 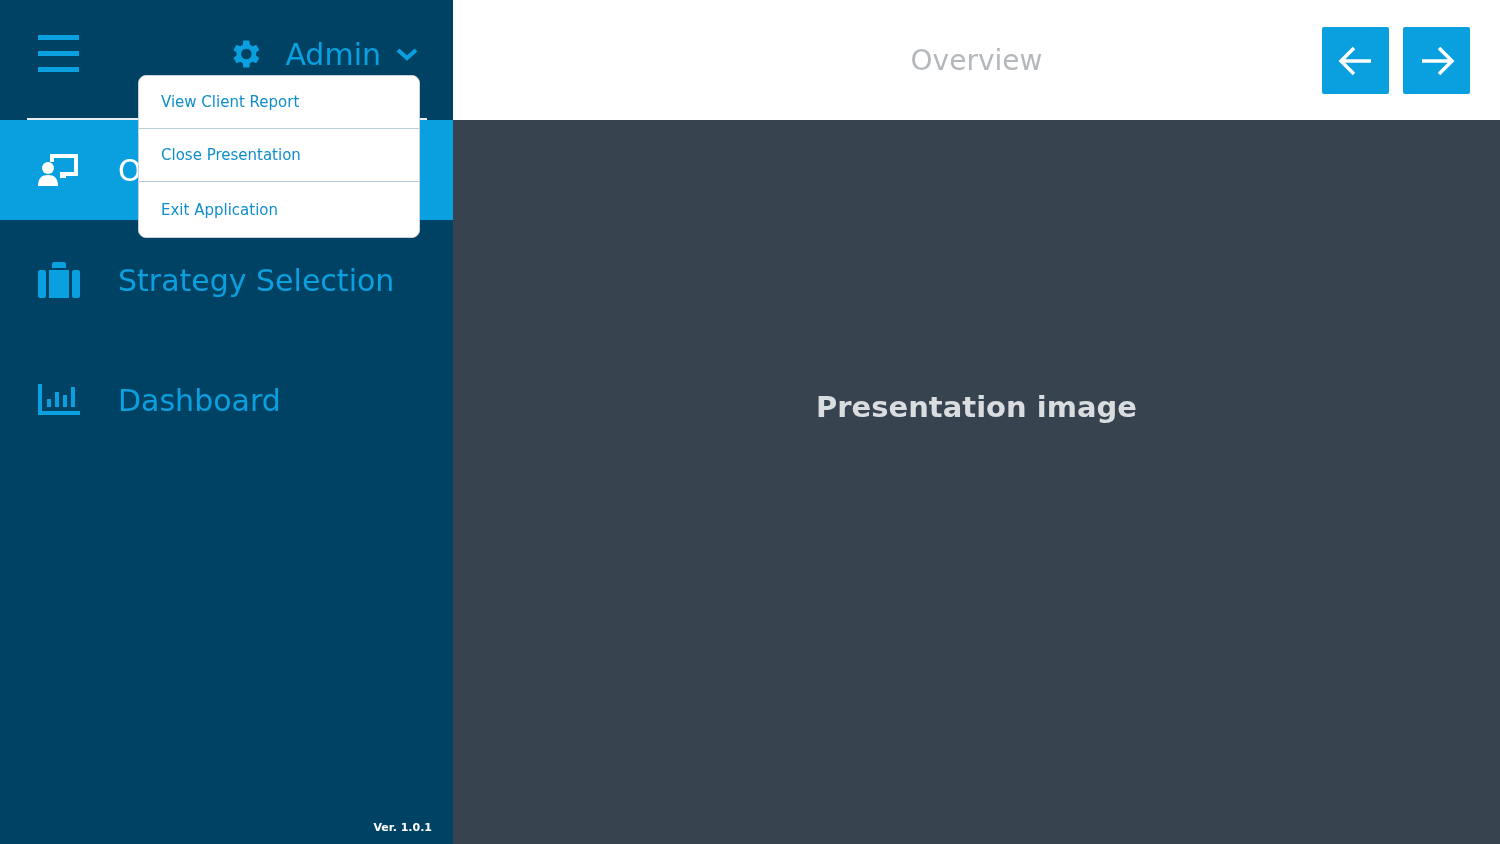 What do you see at coordinates (279, 102) in the screenshot?
I see `menu-item: View Client Report` at bounding box center [279, 102].